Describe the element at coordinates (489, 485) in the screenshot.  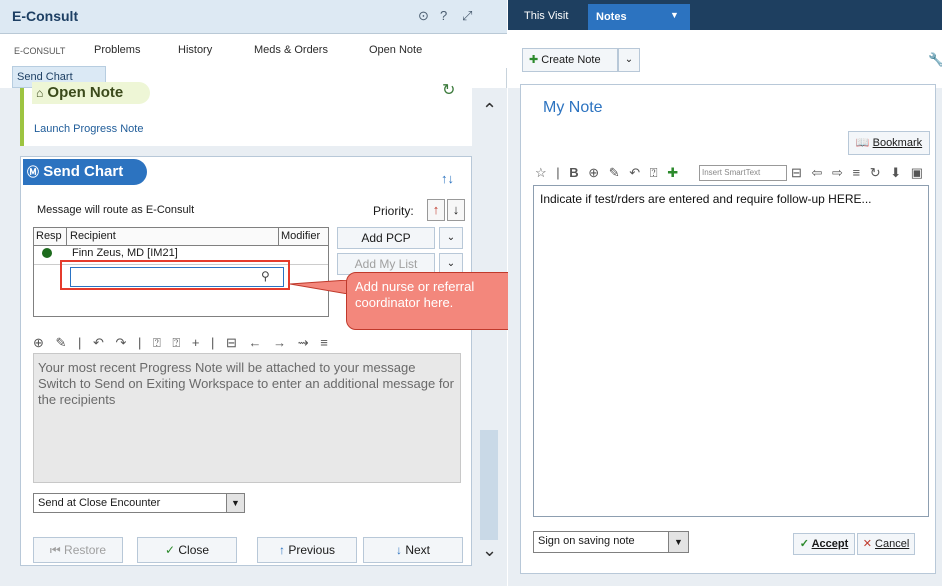
I see `scrollbar` at that location.